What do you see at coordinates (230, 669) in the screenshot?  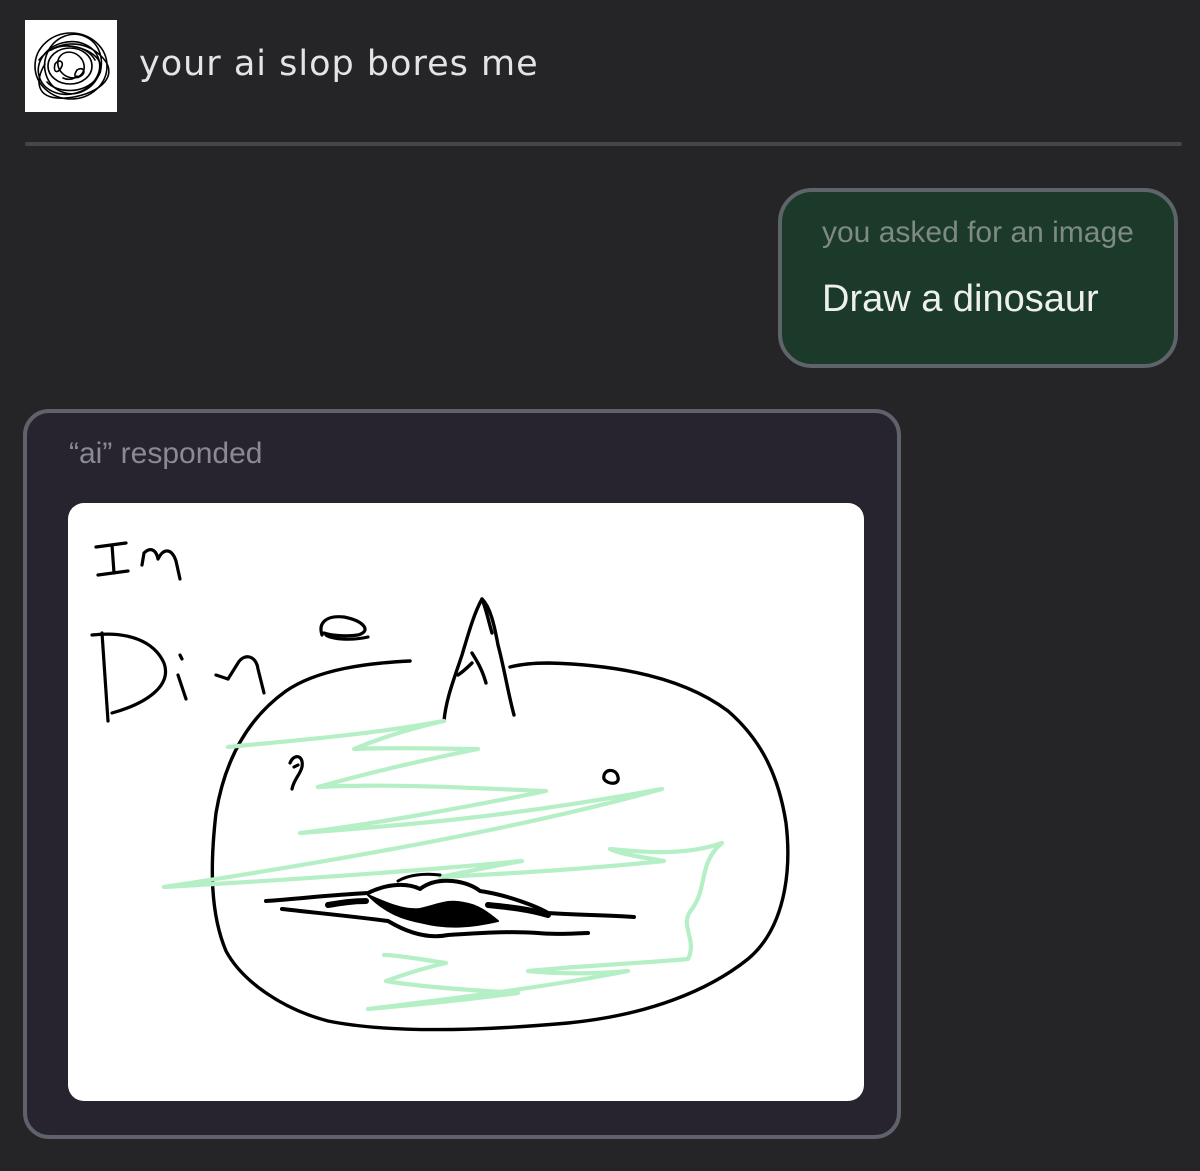 I see `handwritten-dino` at bounding box center [230, 669].